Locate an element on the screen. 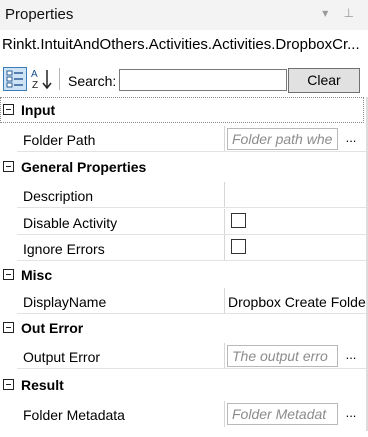 The height and width of the screenshot is (437, 368). category-label: Result is located at coordinates (42, 385).